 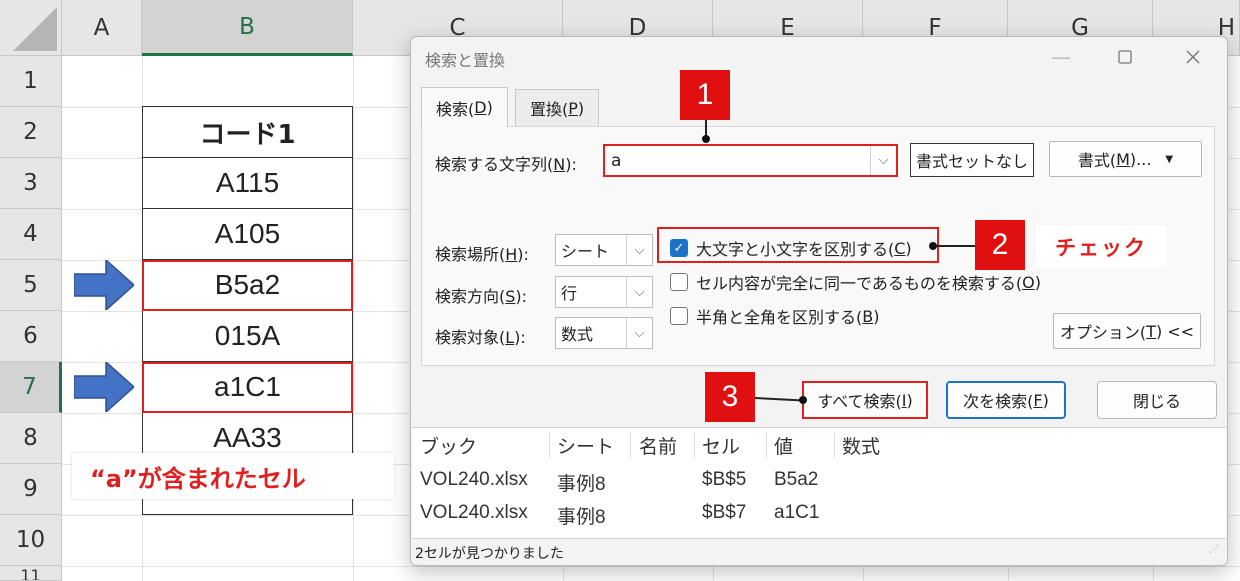 I want to click on maximize-icon, so click(x=1125, y=57).